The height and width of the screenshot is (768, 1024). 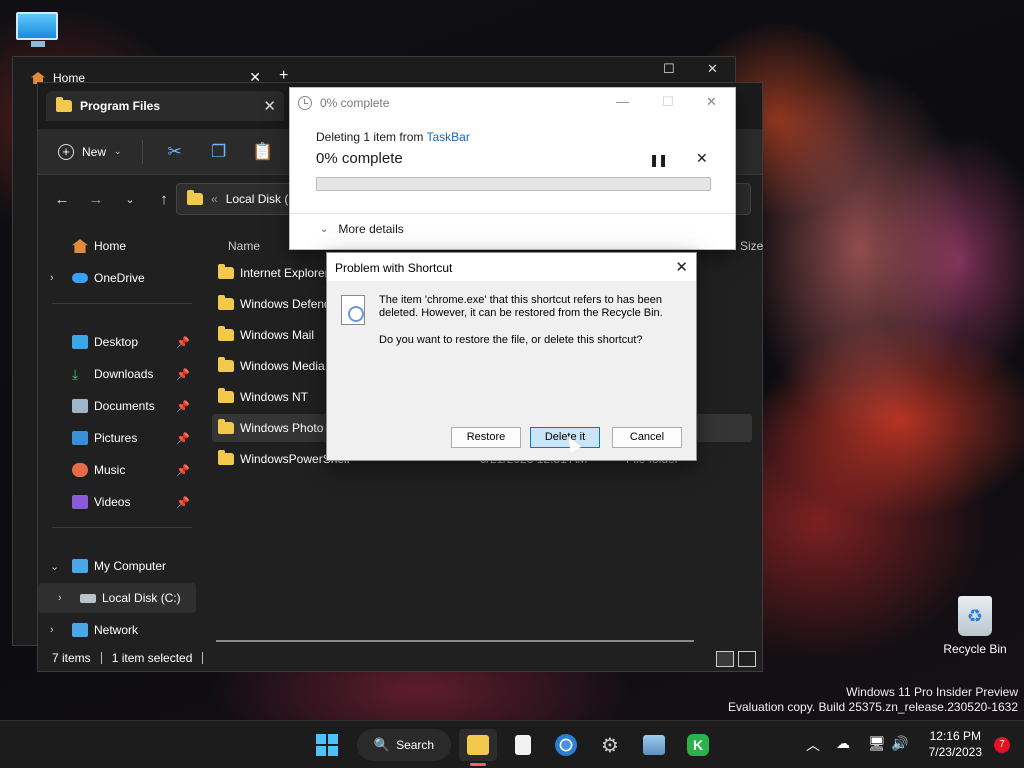 I want to click on cut-icon: ✂, so click(x=175, y=152).